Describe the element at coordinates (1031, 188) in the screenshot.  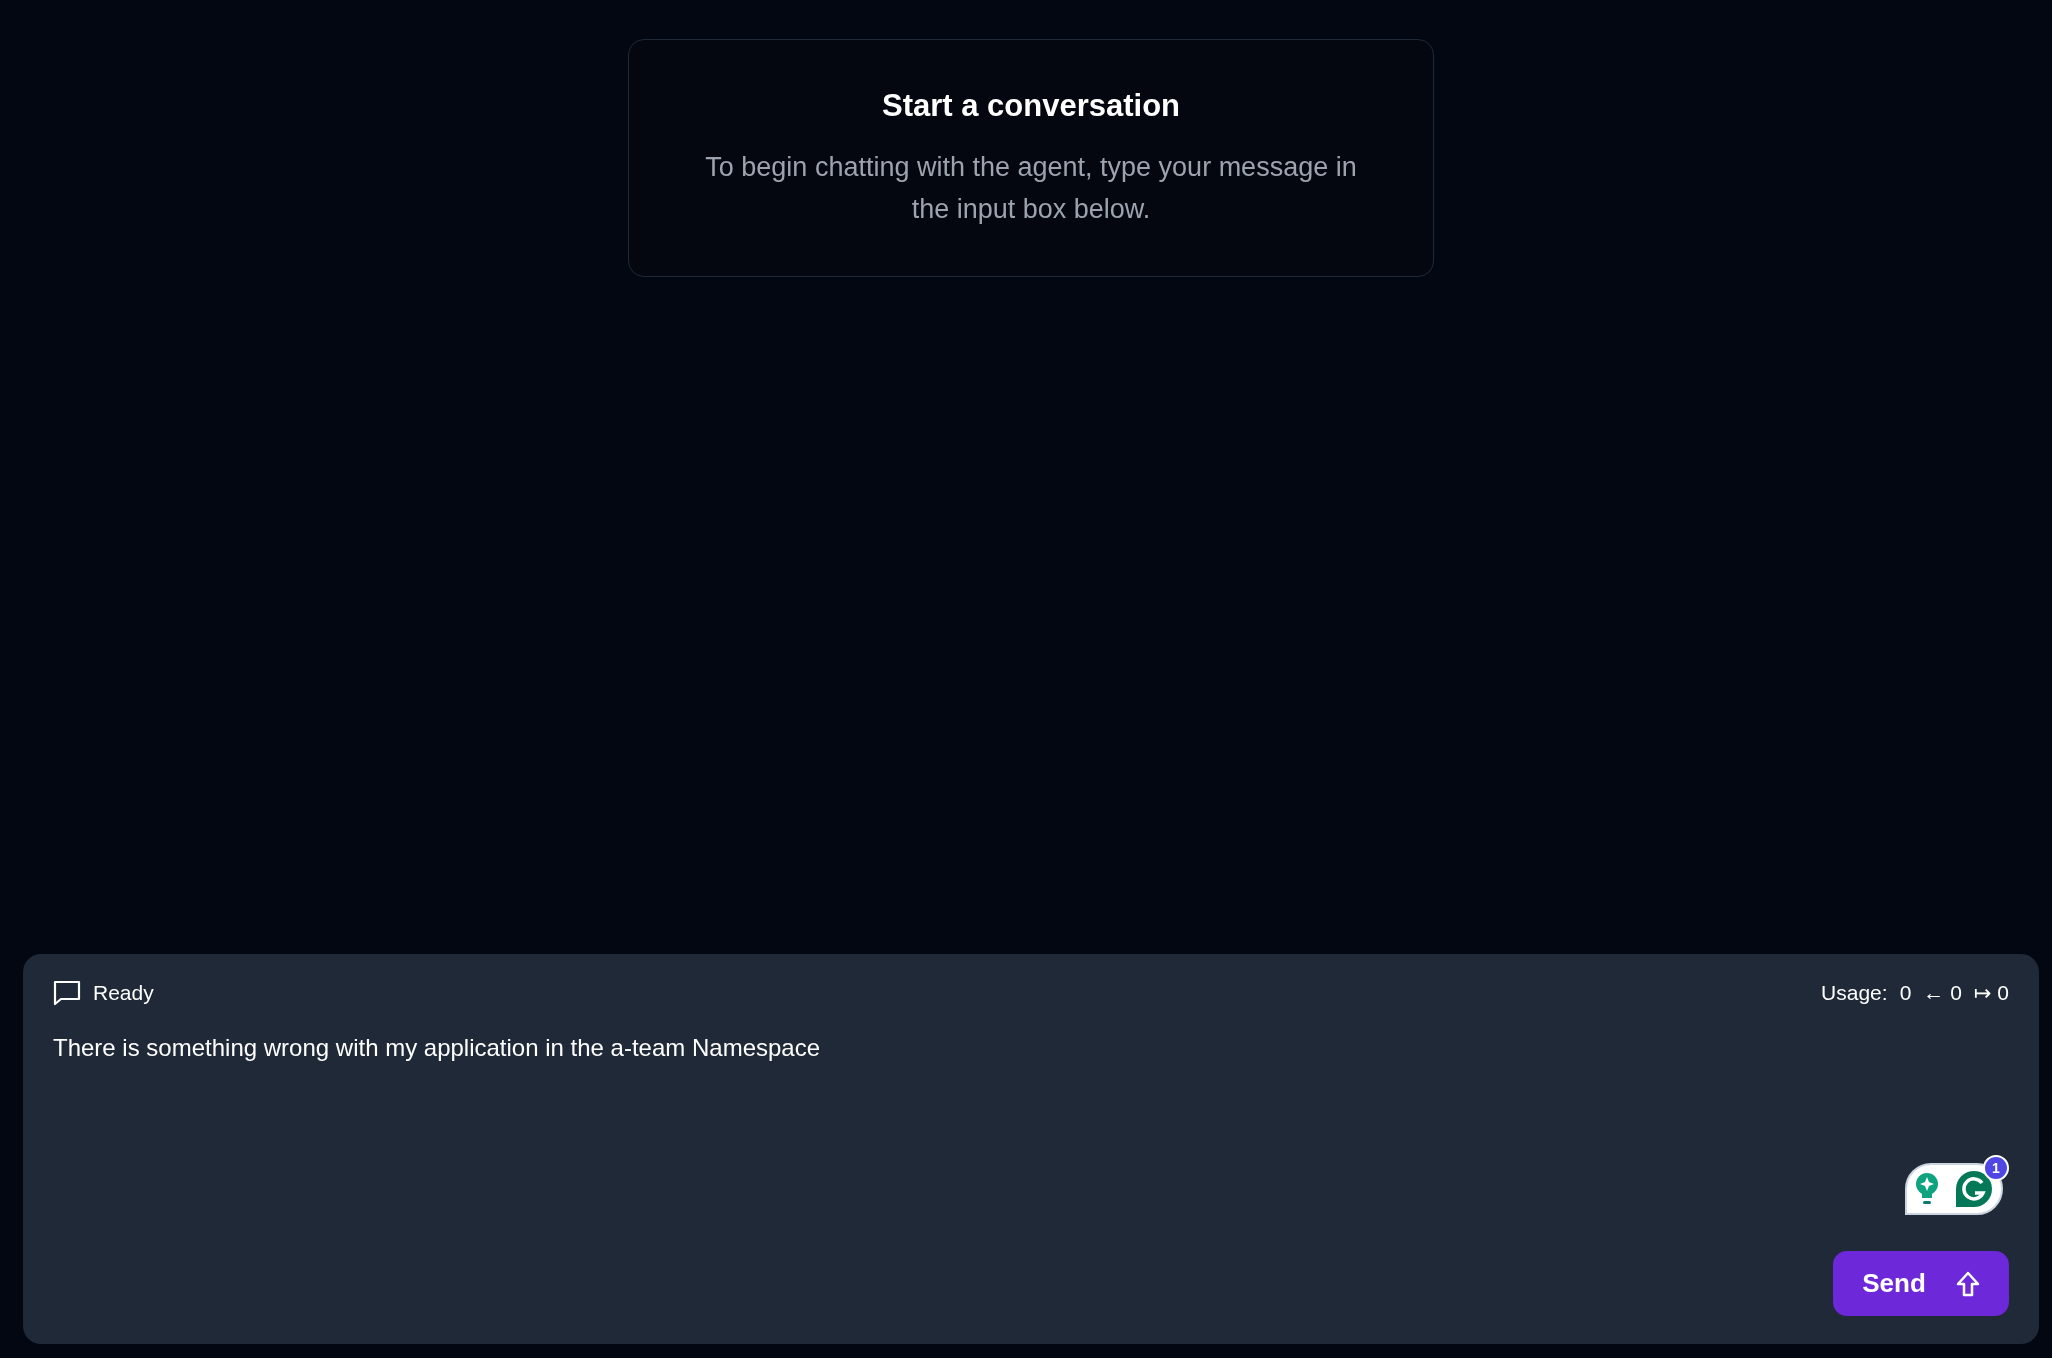
I see `intro-text: To begin chatting with the agent, type your message in the input box below.` at that location.